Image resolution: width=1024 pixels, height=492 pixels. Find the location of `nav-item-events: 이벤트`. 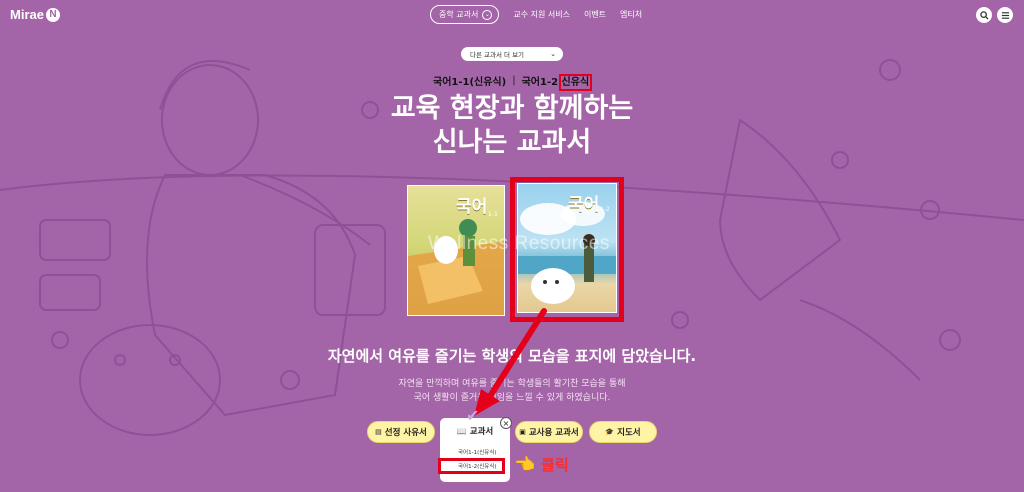

nav-item-events: 이벤트 is located at coordinates (595, 14).